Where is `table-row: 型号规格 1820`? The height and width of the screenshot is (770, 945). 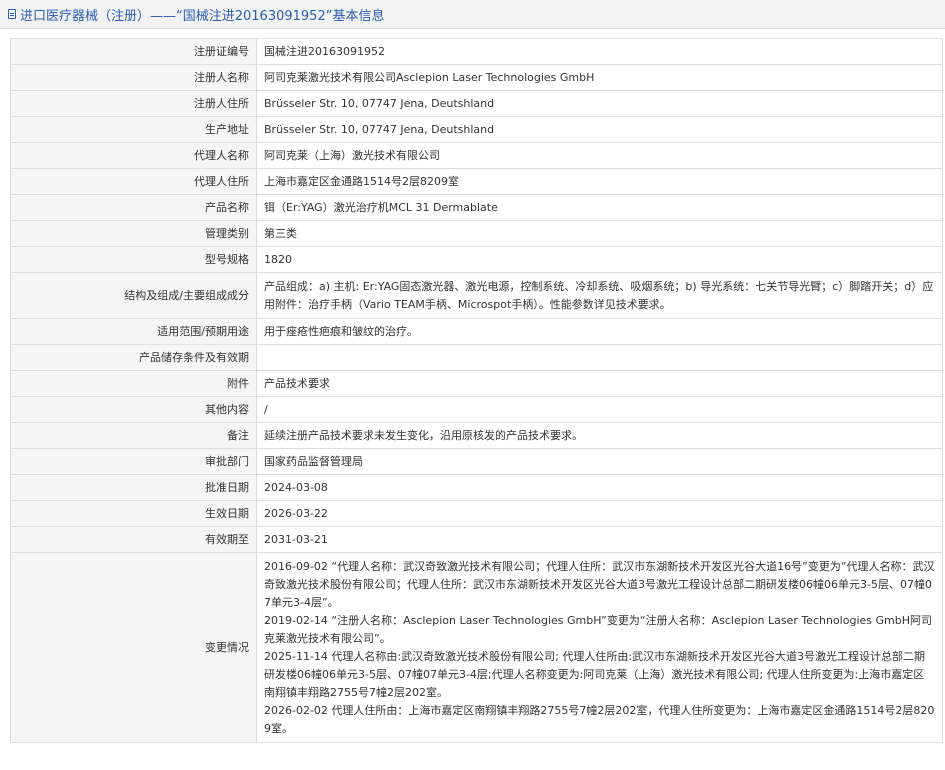
table-row: 型号规格 1820 is located at coordinates (476, 259).